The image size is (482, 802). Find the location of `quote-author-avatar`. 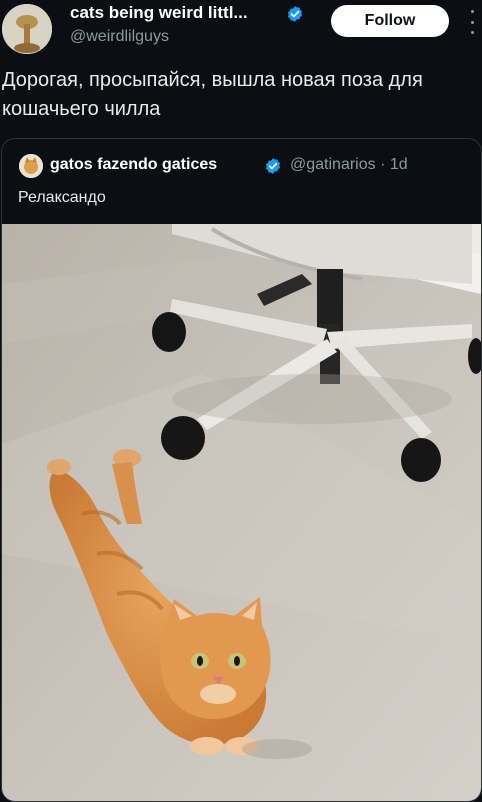

quote-author-avatar is located at coordinates (31, 166).